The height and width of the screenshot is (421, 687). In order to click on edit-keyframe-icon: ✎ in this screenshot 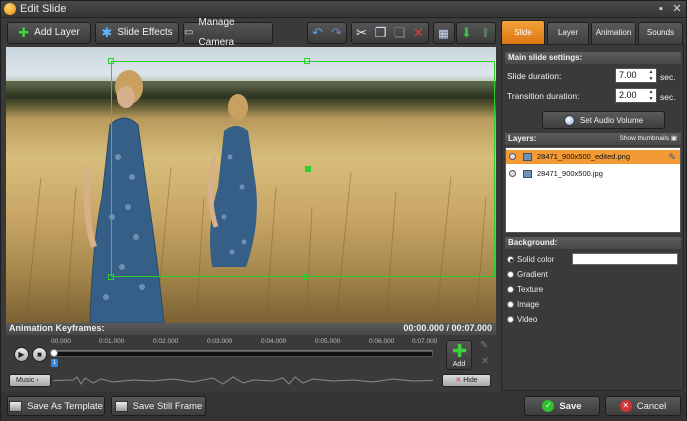, I will do `click(484, 345)`.